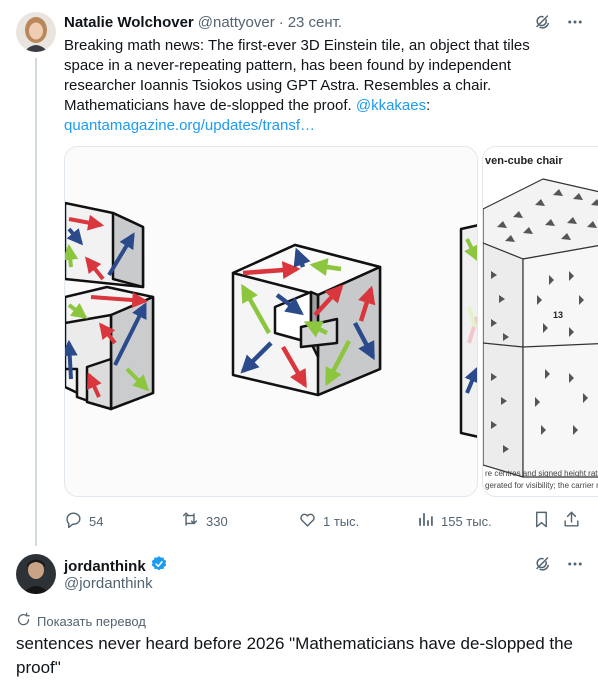 The image size is (598, 698). Describe the element at coordinates (559, 564) in the screenshot. I see `tweet2-header-actions` at that location.